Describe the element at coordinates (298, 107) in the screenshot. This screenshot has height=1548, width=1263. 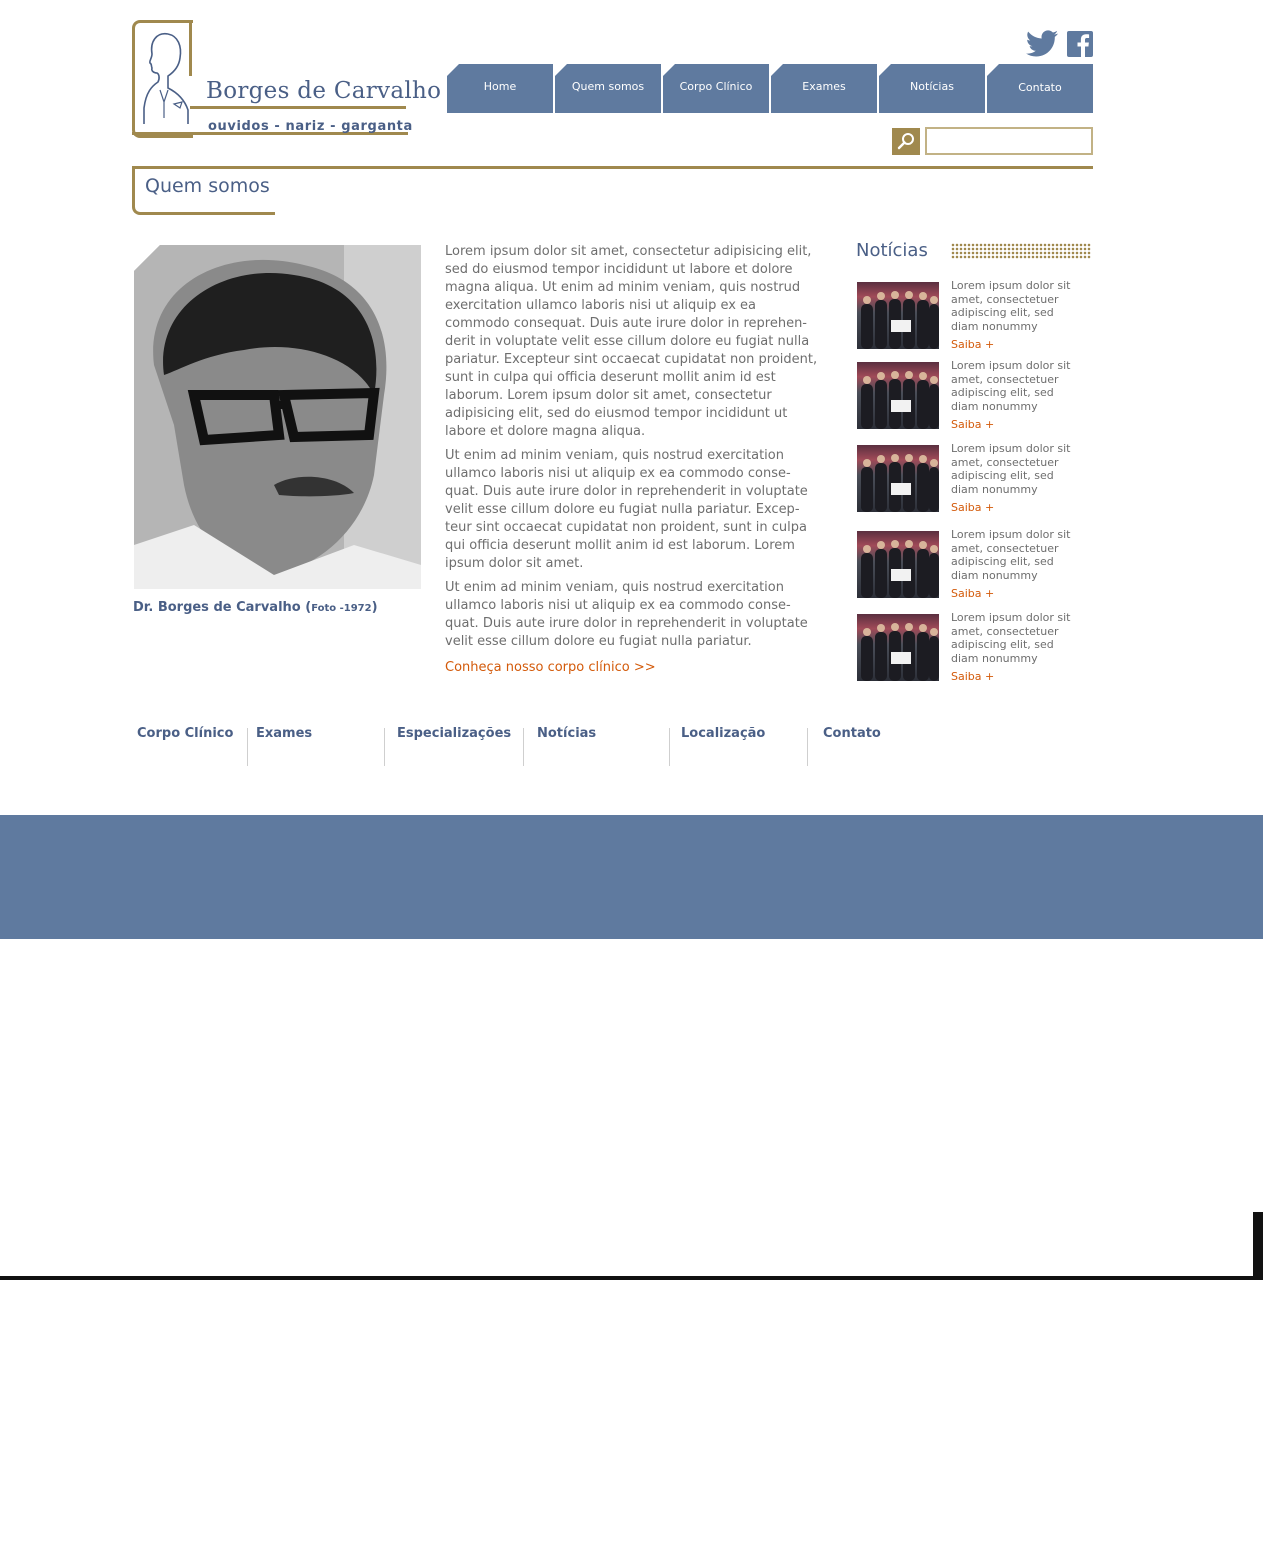
I see `logo-underline` at that location.